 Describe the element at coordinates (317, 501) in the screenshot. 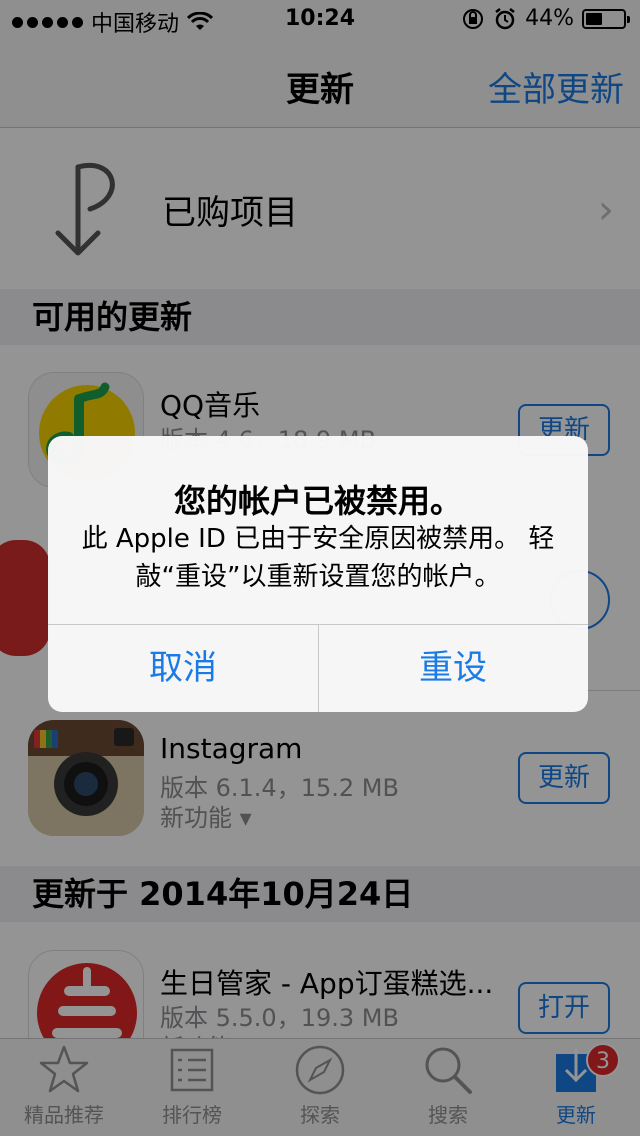

I see `alert-title: 您的帐户已被禁用。` at that location.